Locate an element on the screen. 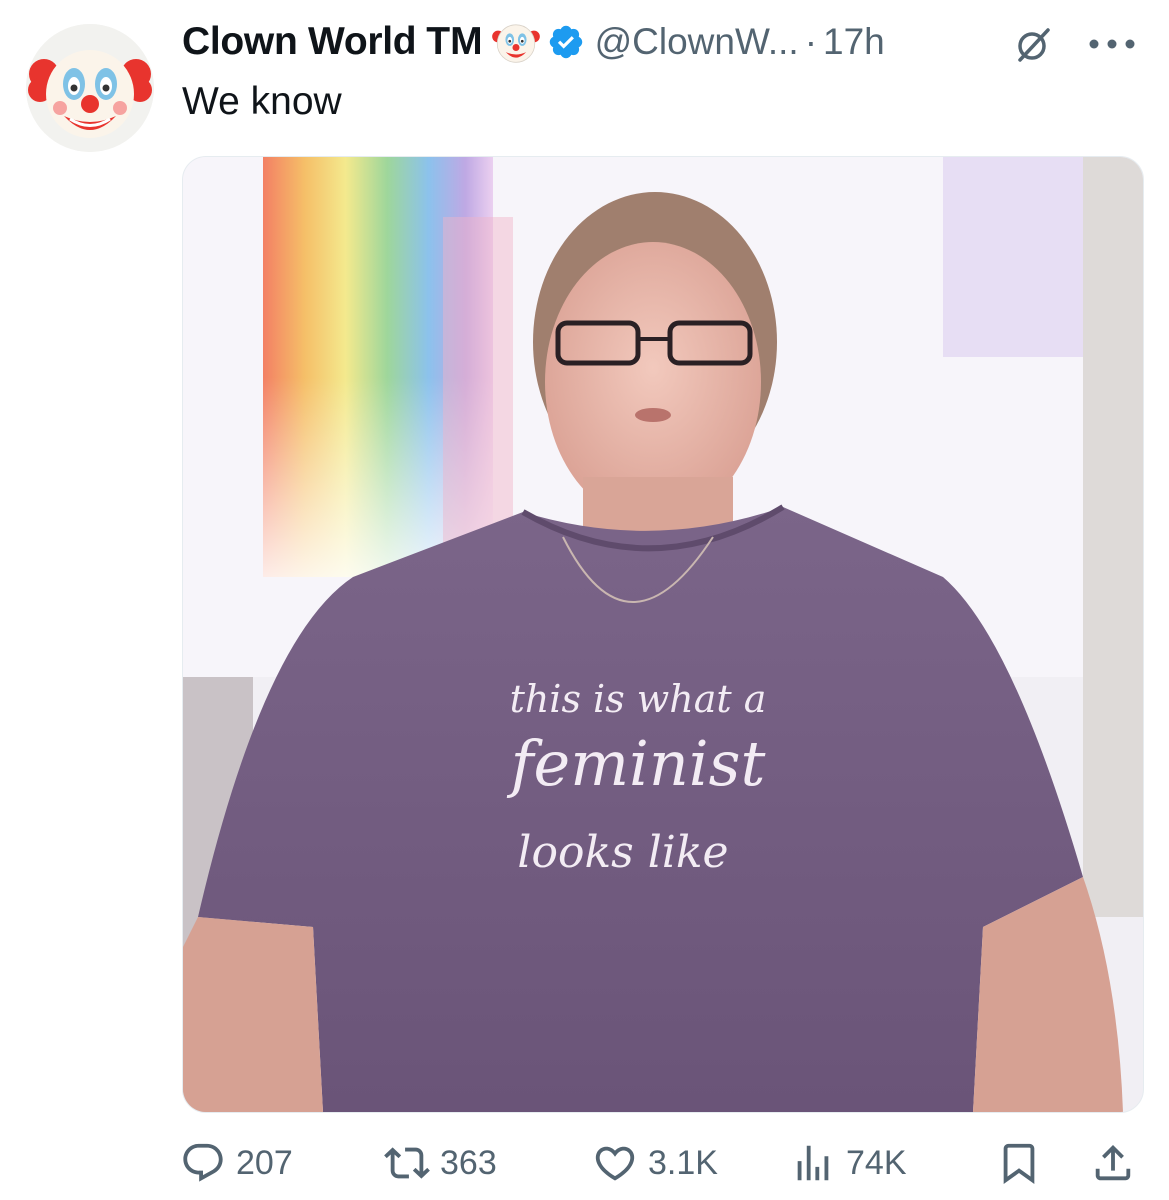 This screenshot has width=1169, height=1200. views-count: 74K is located at coordinates (876, 1162).